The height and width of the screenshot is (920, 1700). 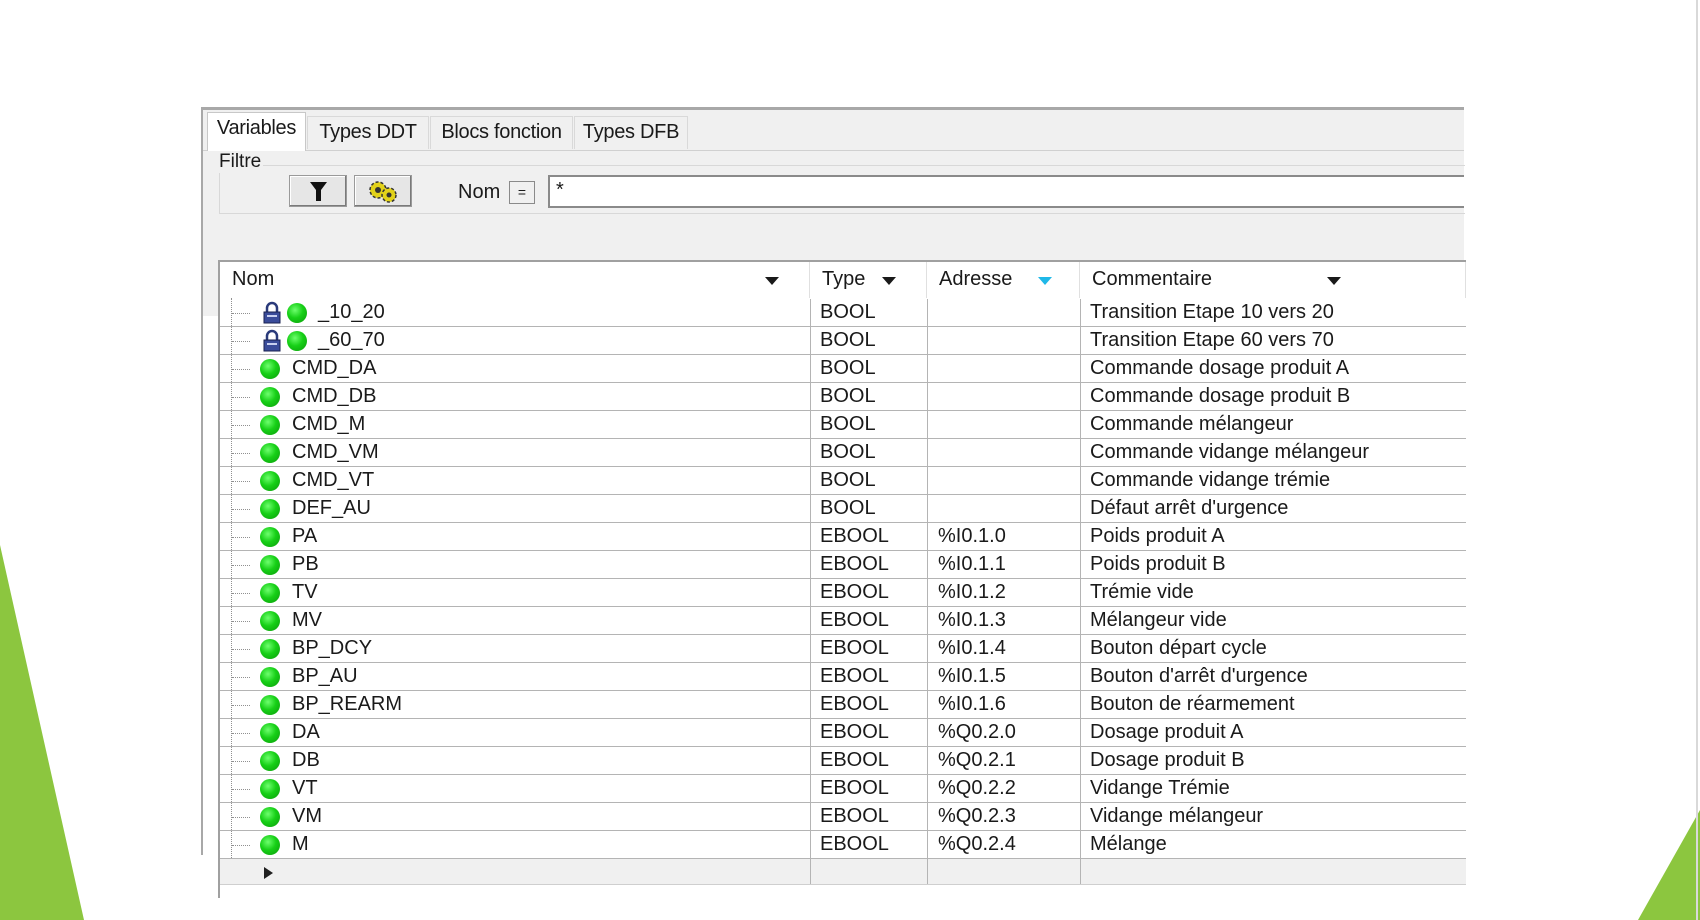 I want to click on cell-comment: Poids produit B, so click(x=1158, y=564).